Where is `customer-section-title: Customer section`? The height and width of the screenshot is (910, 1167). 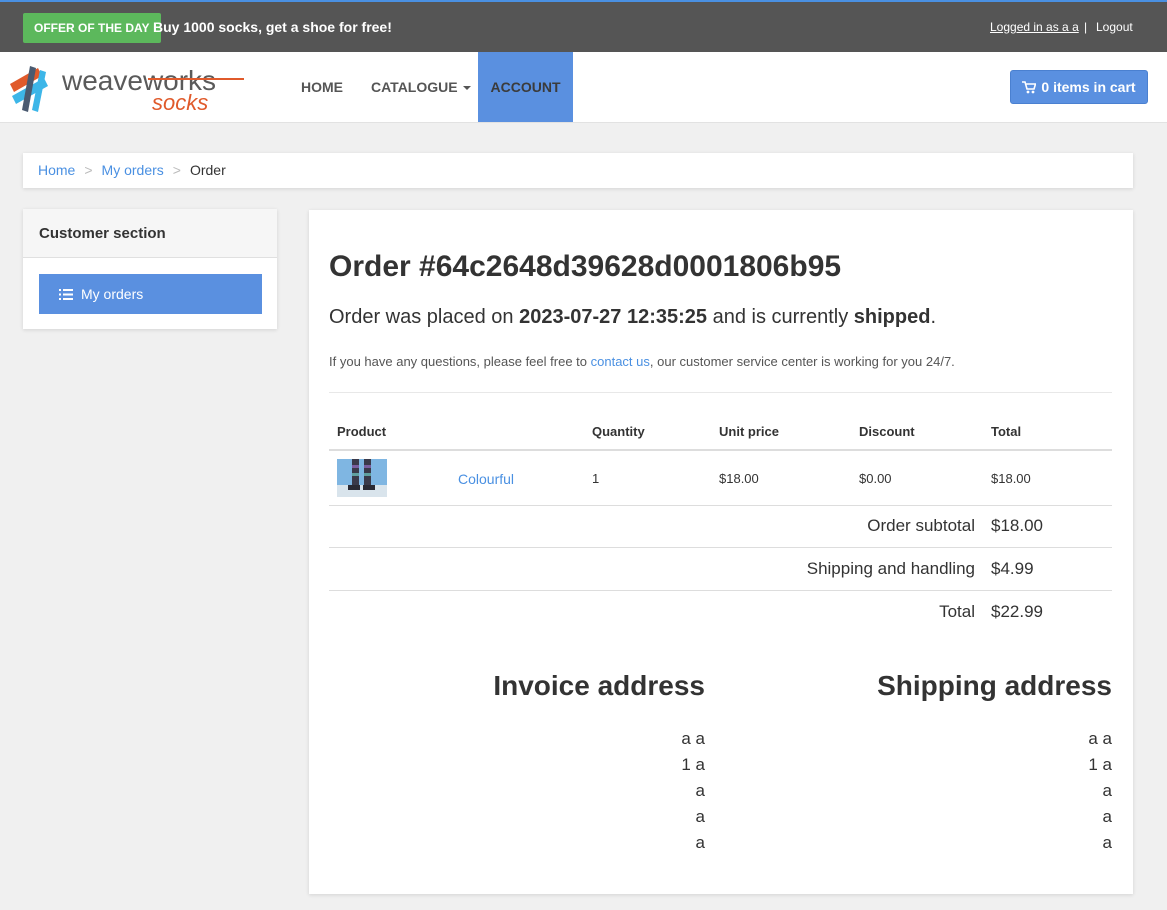 customer-section-title: Customer section is located at coordinates (150, 233).